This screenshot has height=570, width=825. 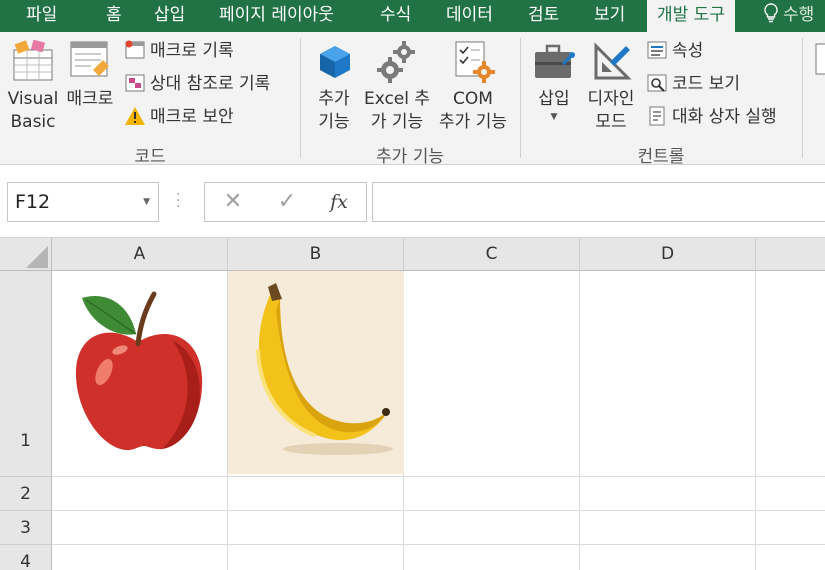 What do you see at coordinates (554, 81) in the screenshot?
I see `insert-control-button: 삽입 ▼` at bounding box center [554, 81].